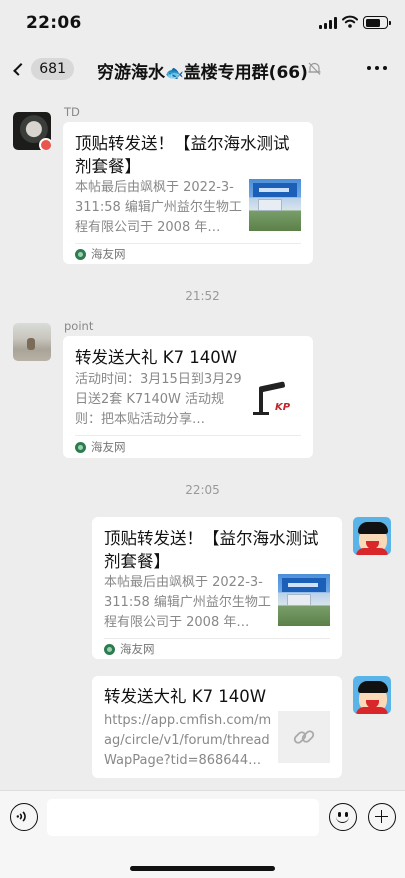 This screenshot has width=405, height=878. What do you see at coordinates (54, 23) in the screenshot?
I see `status-time: 22:06` at bounding box center [54, 23].